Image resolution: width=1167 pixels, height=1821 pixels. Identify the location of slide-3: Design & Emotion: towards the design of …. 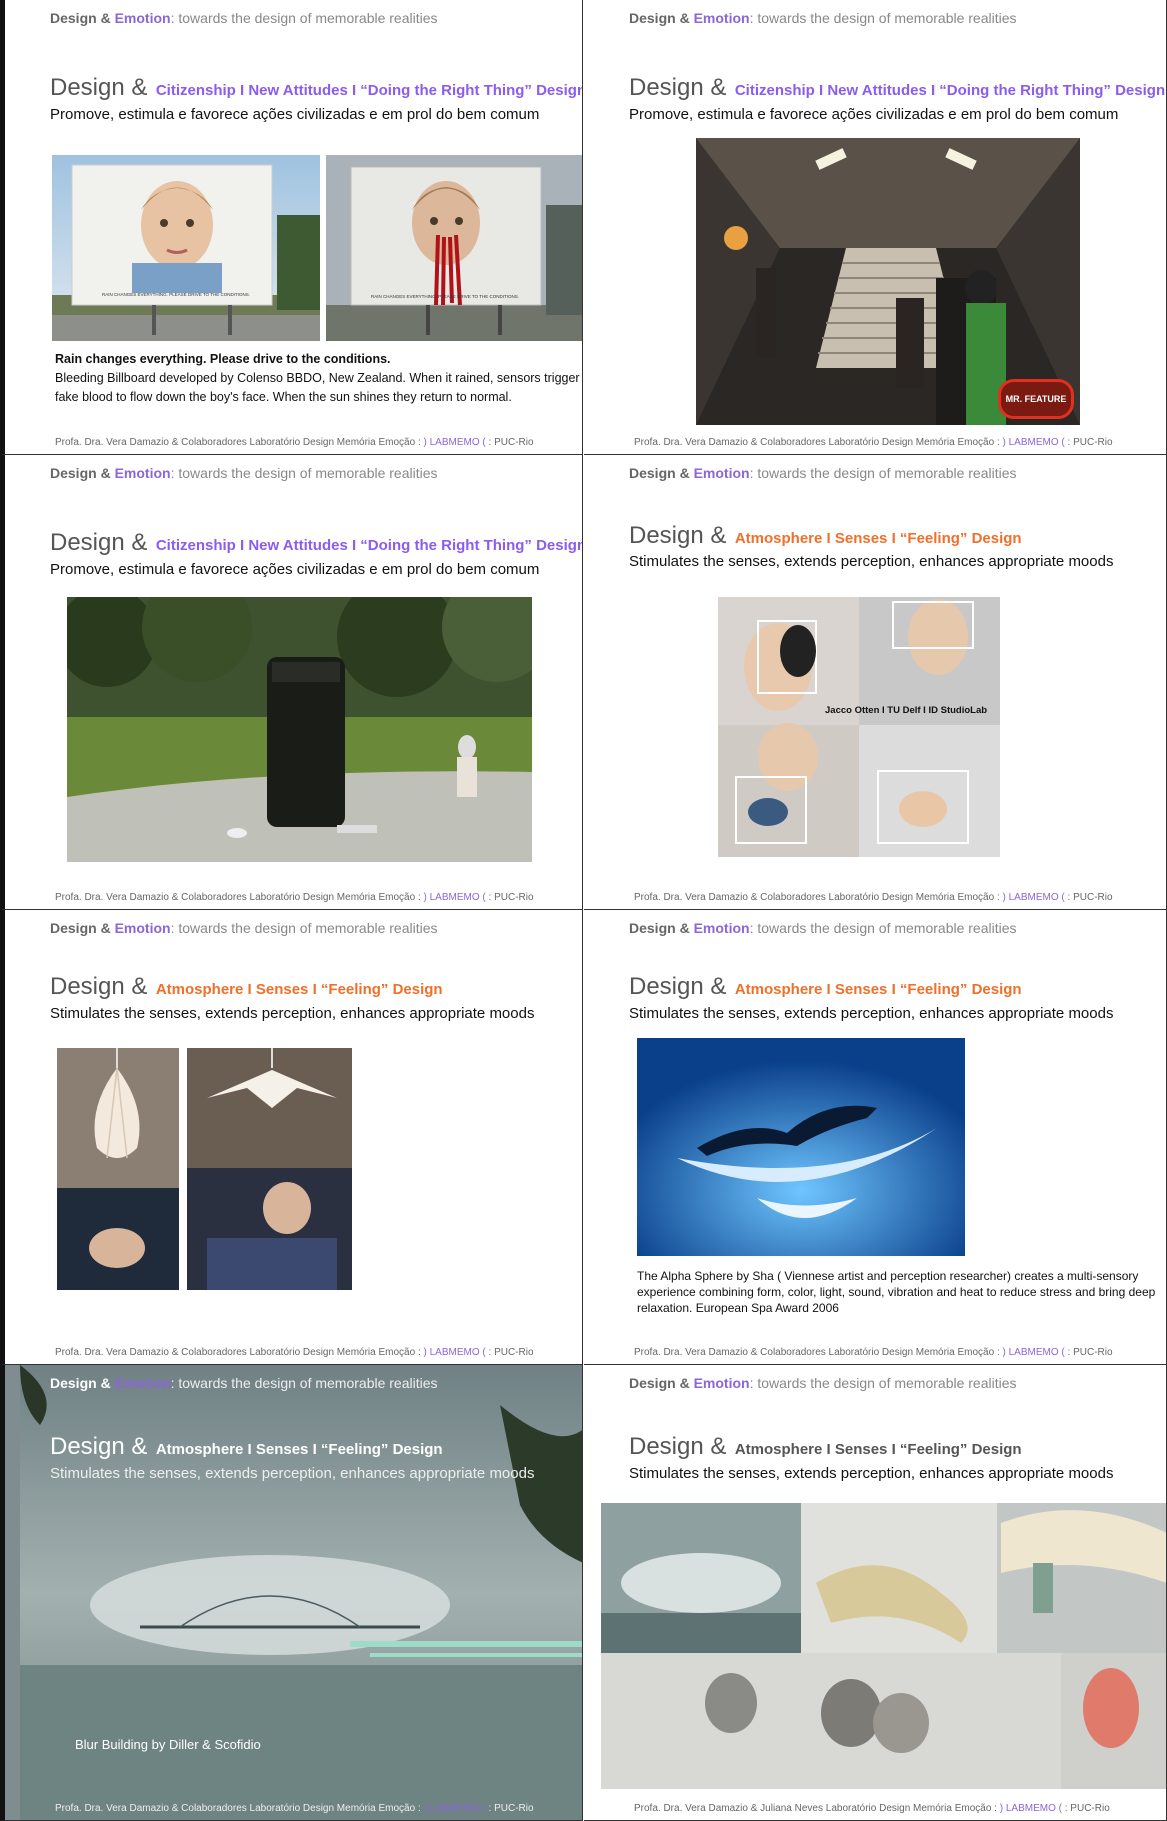
(291, 682).